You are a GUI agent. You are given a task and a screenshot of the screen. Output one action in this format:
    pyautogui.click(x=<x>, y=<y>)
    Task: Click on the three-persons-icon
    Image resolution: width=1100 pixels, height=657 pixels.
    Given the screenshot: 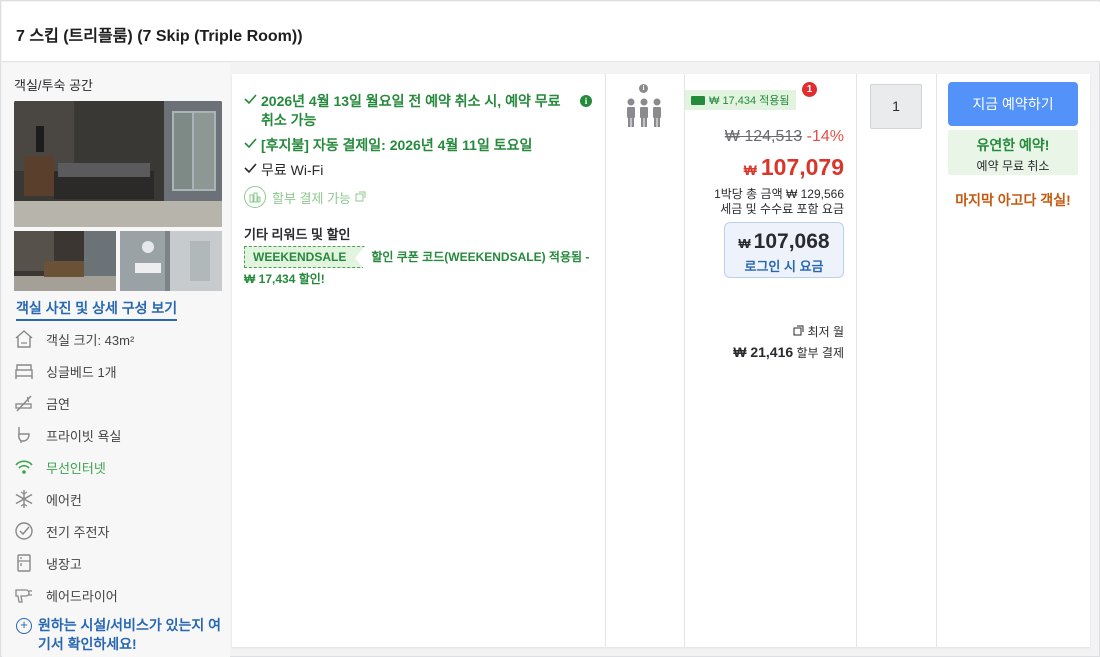 What is the action you would take?
    pyautogui.click(x=644, y=112)
    